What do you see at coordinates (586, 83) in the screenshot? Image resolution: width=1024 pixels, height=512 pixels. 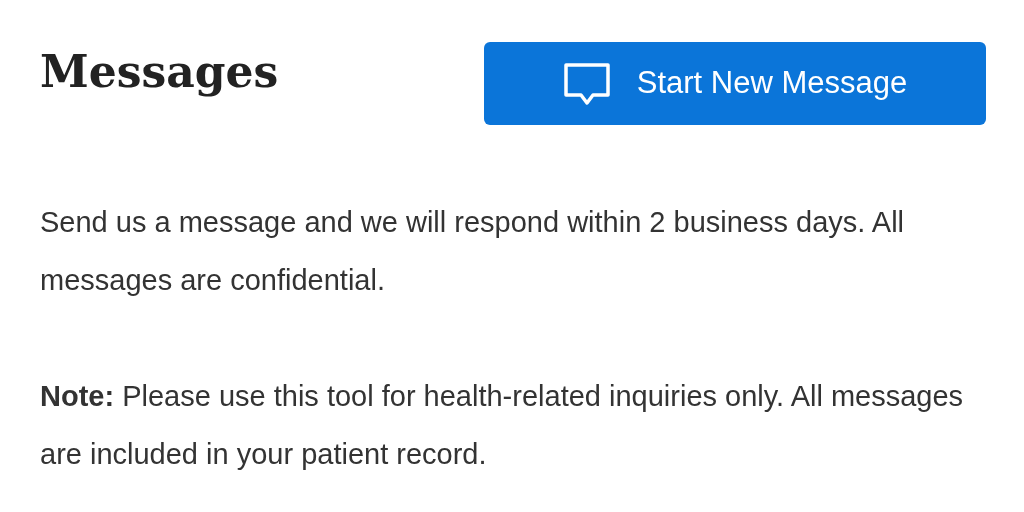 I see `chat-bubble-icon` at bounding box center [586, 83].